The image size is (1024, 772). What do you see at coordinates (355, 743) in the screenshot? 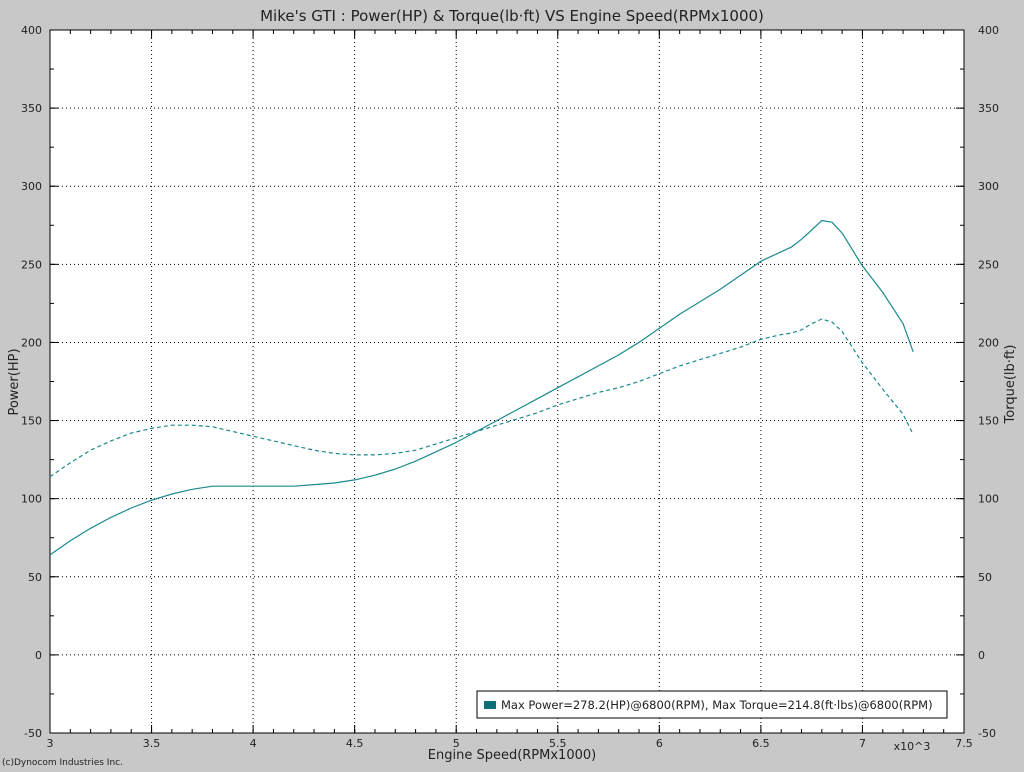
I see `x-tick-label: 4.5` at bounding box center [355, 743].